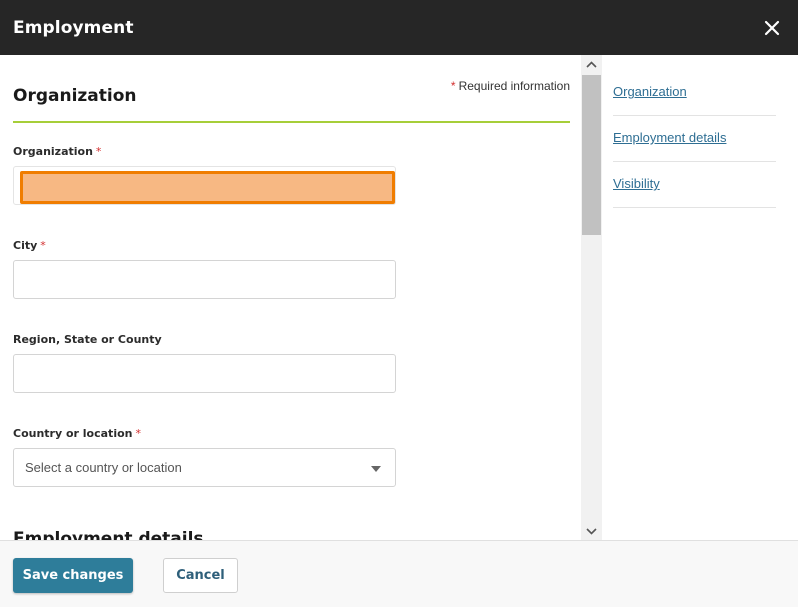 This screenshot has height=607, width=798. I want to click on region-input, so click(204, 373).